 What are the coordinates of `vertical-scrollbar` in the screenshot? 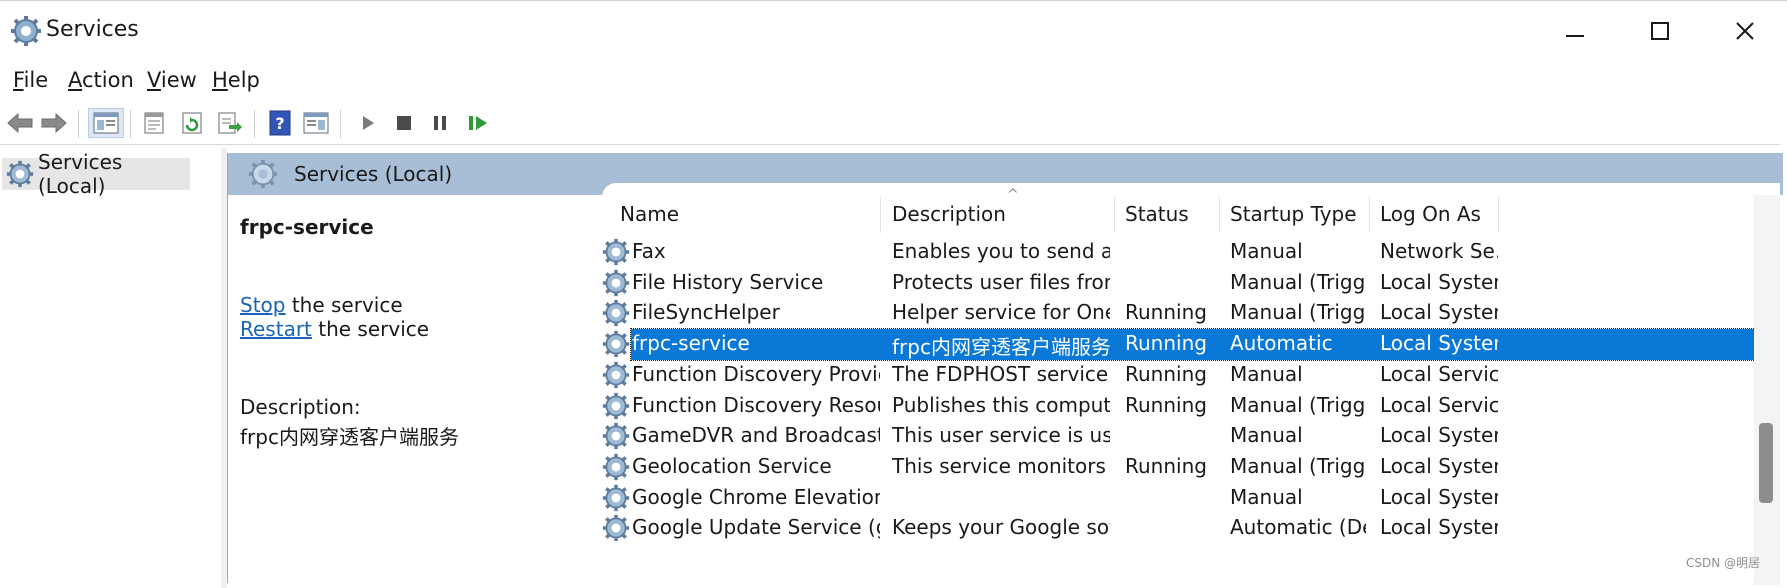 It's located at (1767, 390).